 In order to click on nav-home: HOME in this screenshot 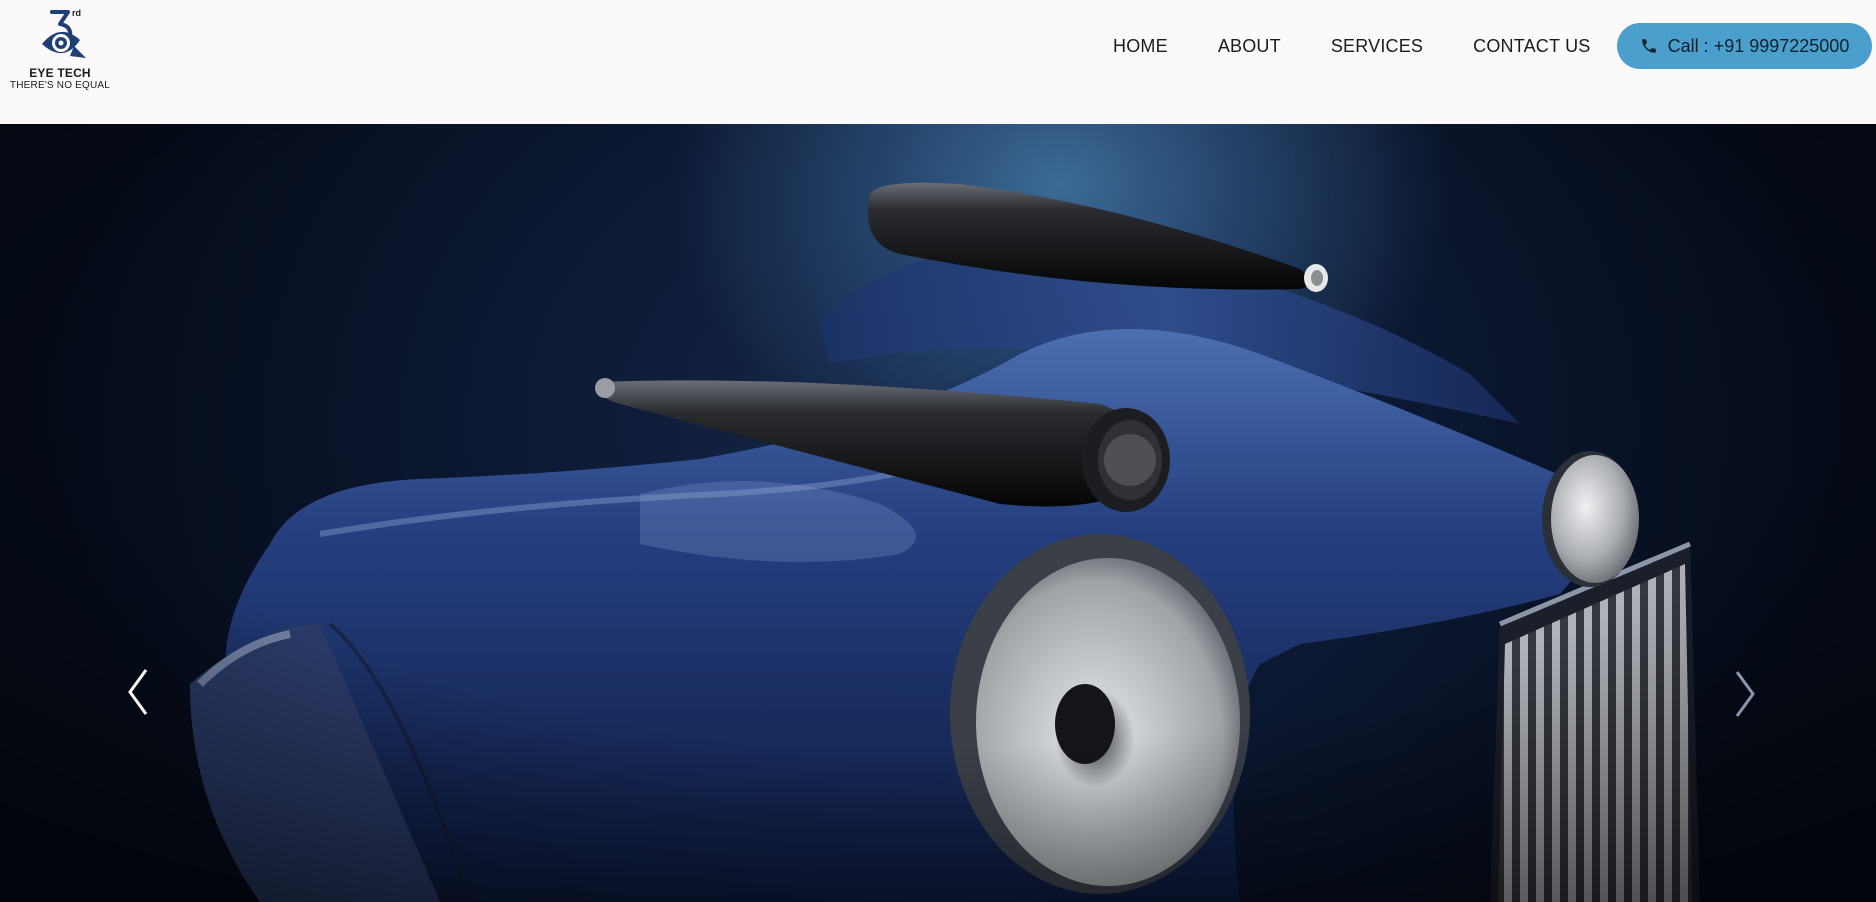, I will do `click(1140, 46)`.